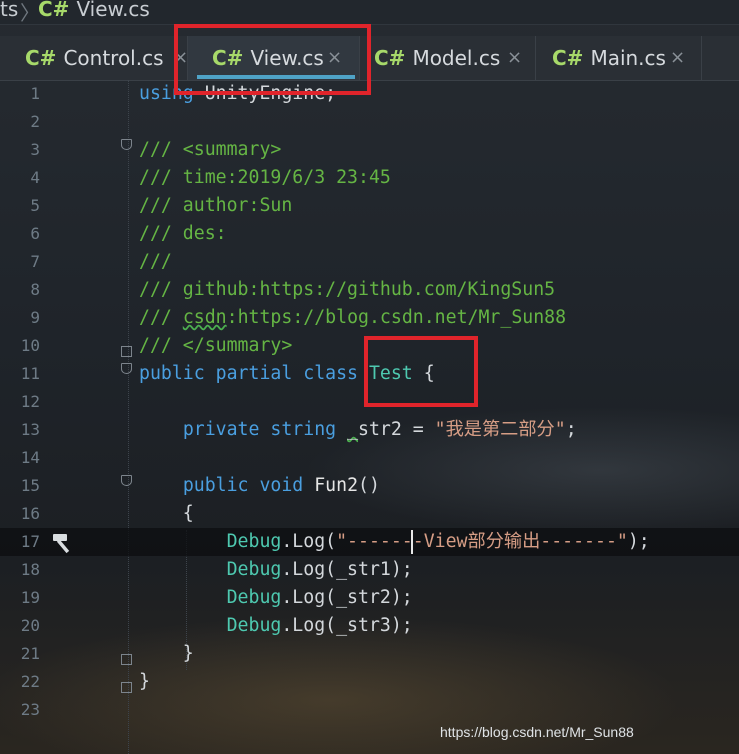 This screenshot has width=739, height=754. What do you see at coordinates (482, 541) in the screenshot?
I see `code-token: "-------View部分输出-------"` at bounding box center [482, 541].